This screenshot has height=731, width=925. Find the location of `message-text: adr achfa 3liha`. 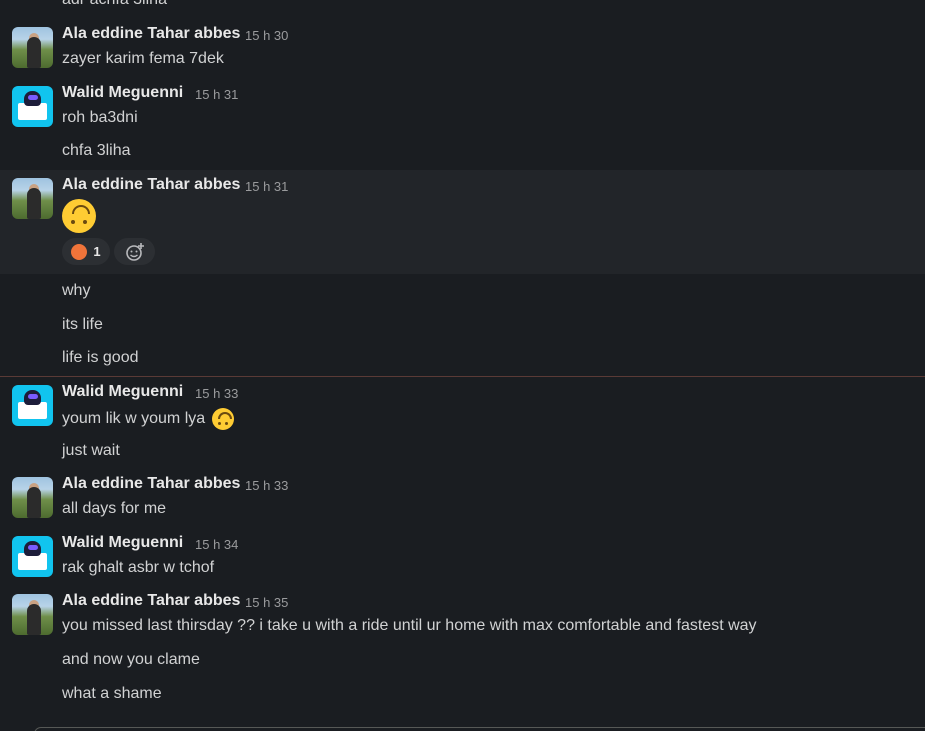

message-text: adr achfa 3liha is located at coordinates (114, 4).